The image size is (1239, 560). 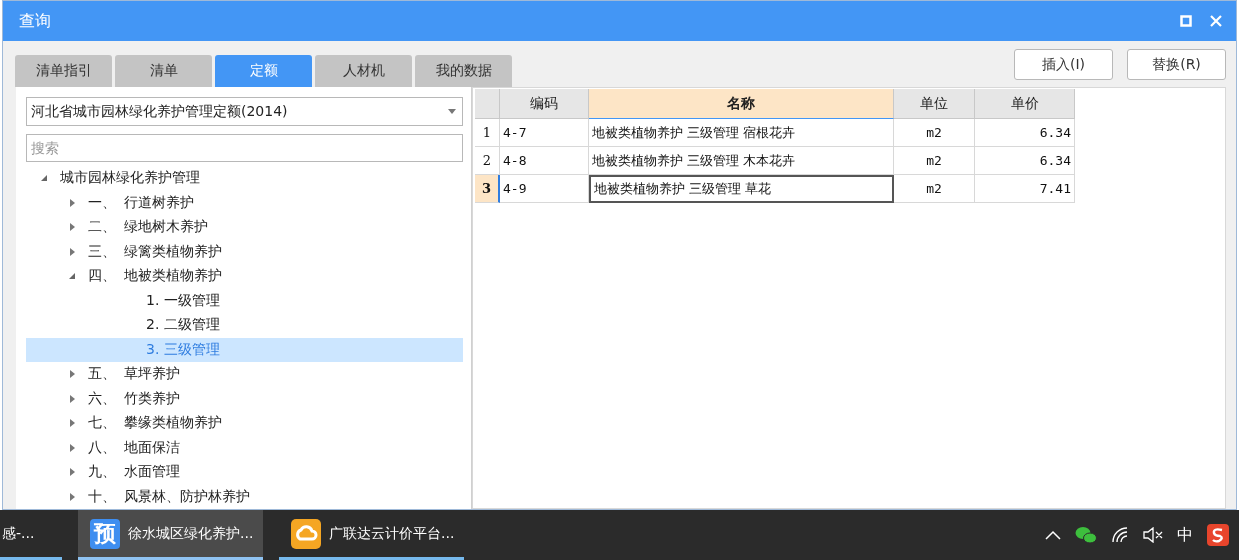 I want to click on item-label: 草坪养护, so click(x=152, y=374).